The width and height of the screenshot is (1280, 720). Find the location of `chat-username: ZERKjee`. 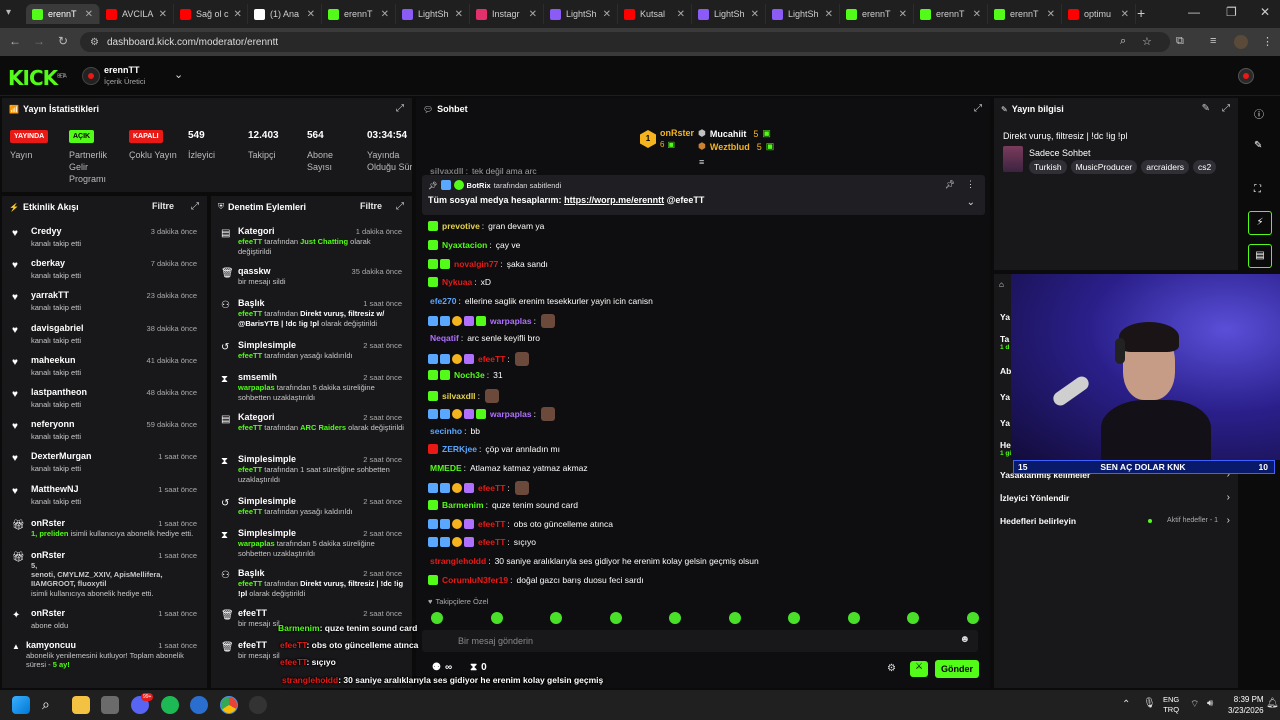

chat-username: ZERKjee is located at coordinates (459, 449).